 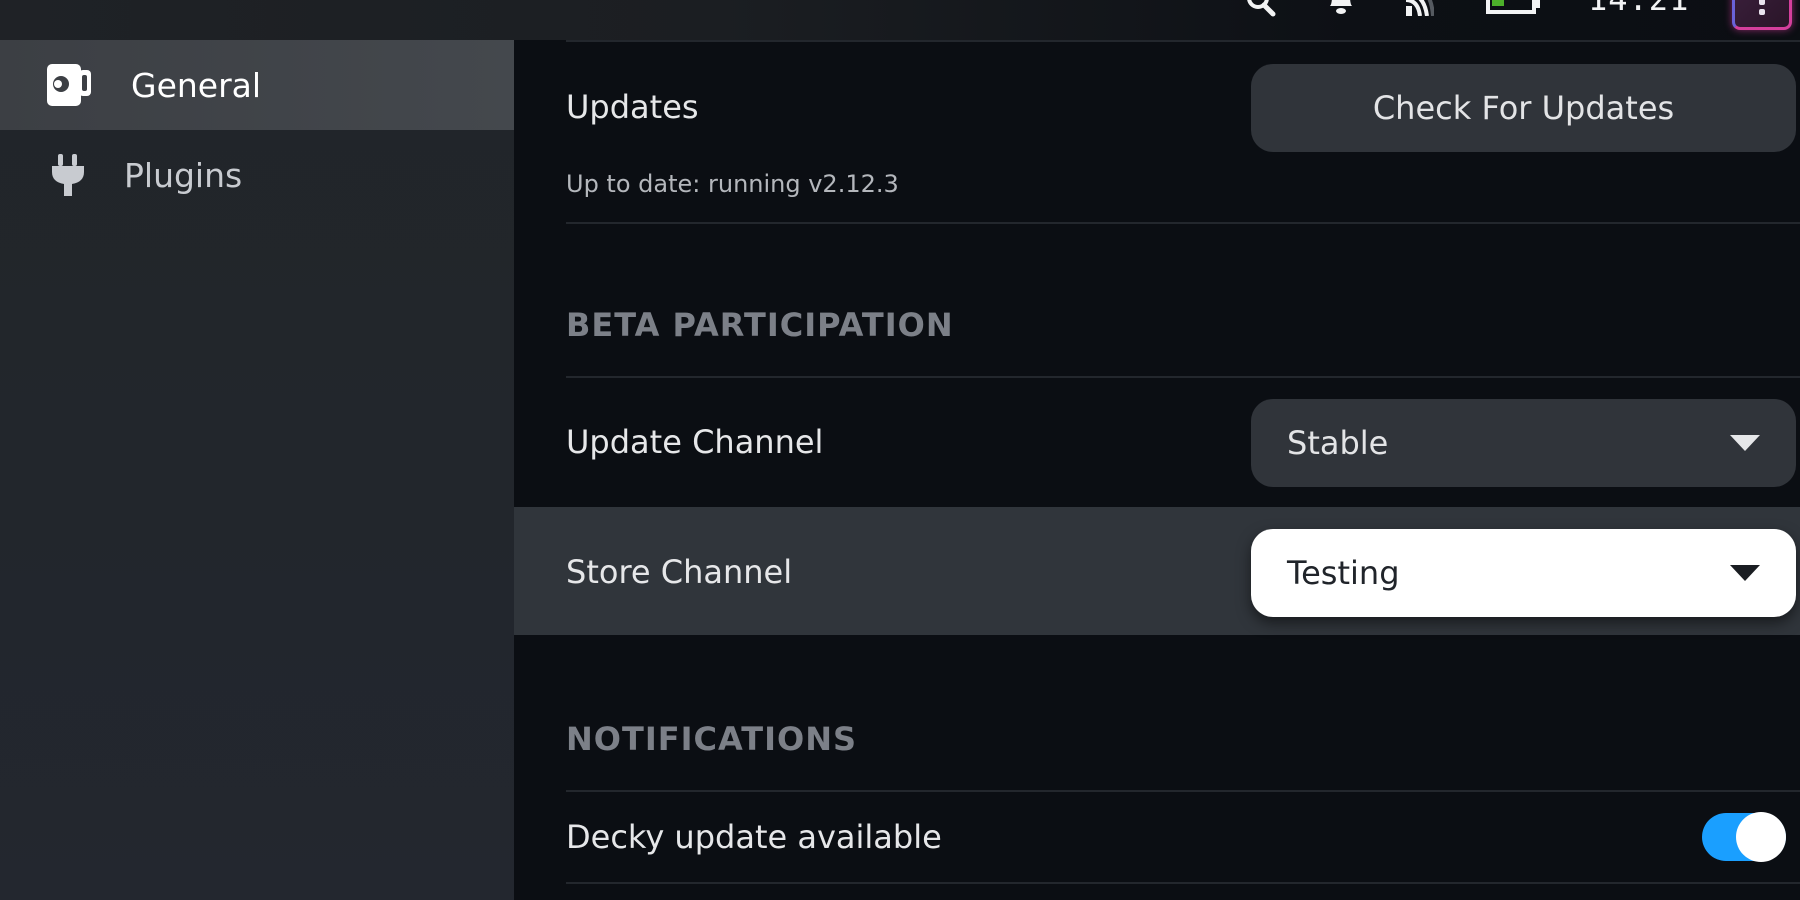 What do you see at coordinates (1638, 9) in the screenshot?
I see `clock: 14:21` at bounding box center [1638, 9].